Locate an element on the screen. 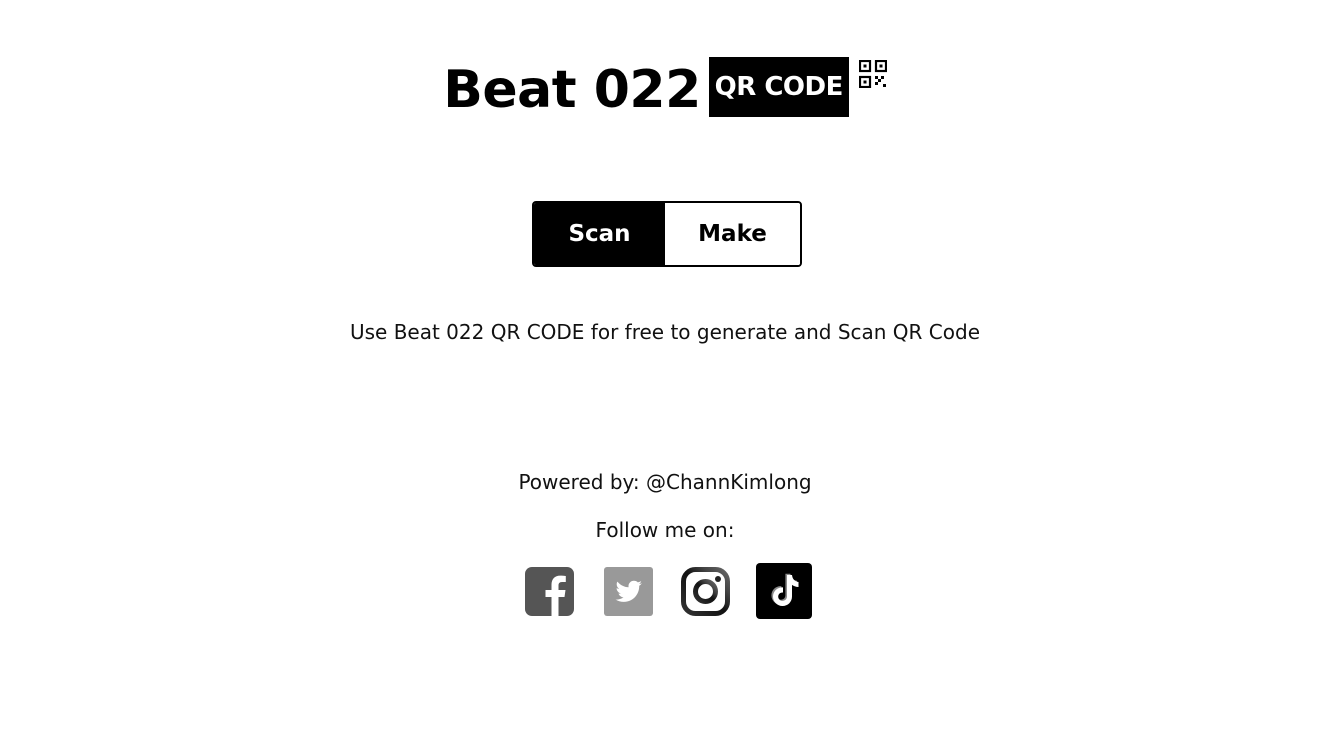 The height and width of the screenshot is (736, 1330). scan-button: Scan is located at coordinates (599, 234).